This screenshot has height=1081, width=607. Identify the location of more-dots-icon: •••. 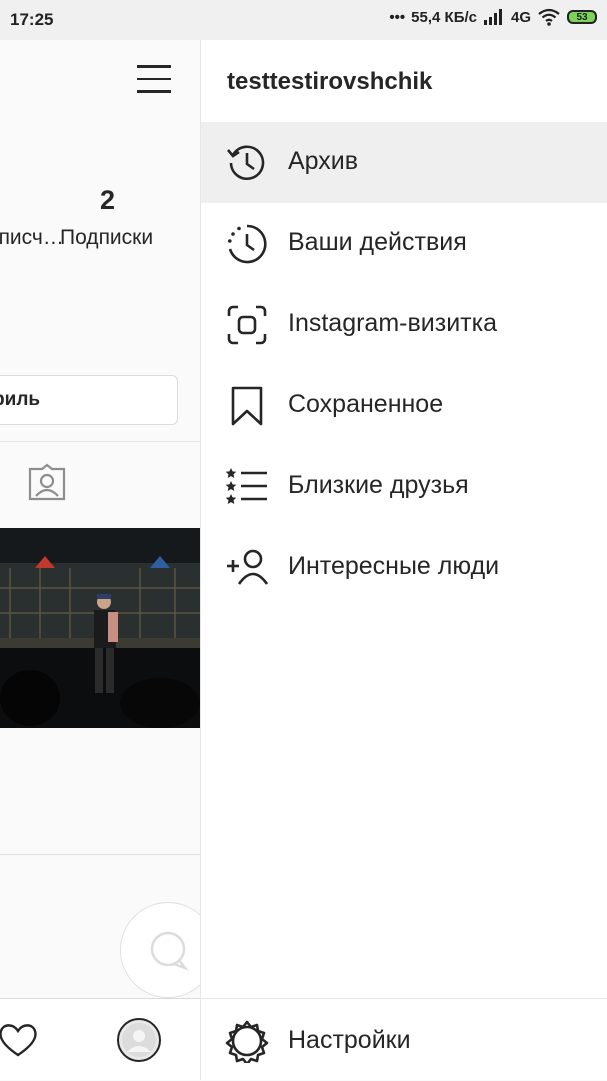
(397, 17).